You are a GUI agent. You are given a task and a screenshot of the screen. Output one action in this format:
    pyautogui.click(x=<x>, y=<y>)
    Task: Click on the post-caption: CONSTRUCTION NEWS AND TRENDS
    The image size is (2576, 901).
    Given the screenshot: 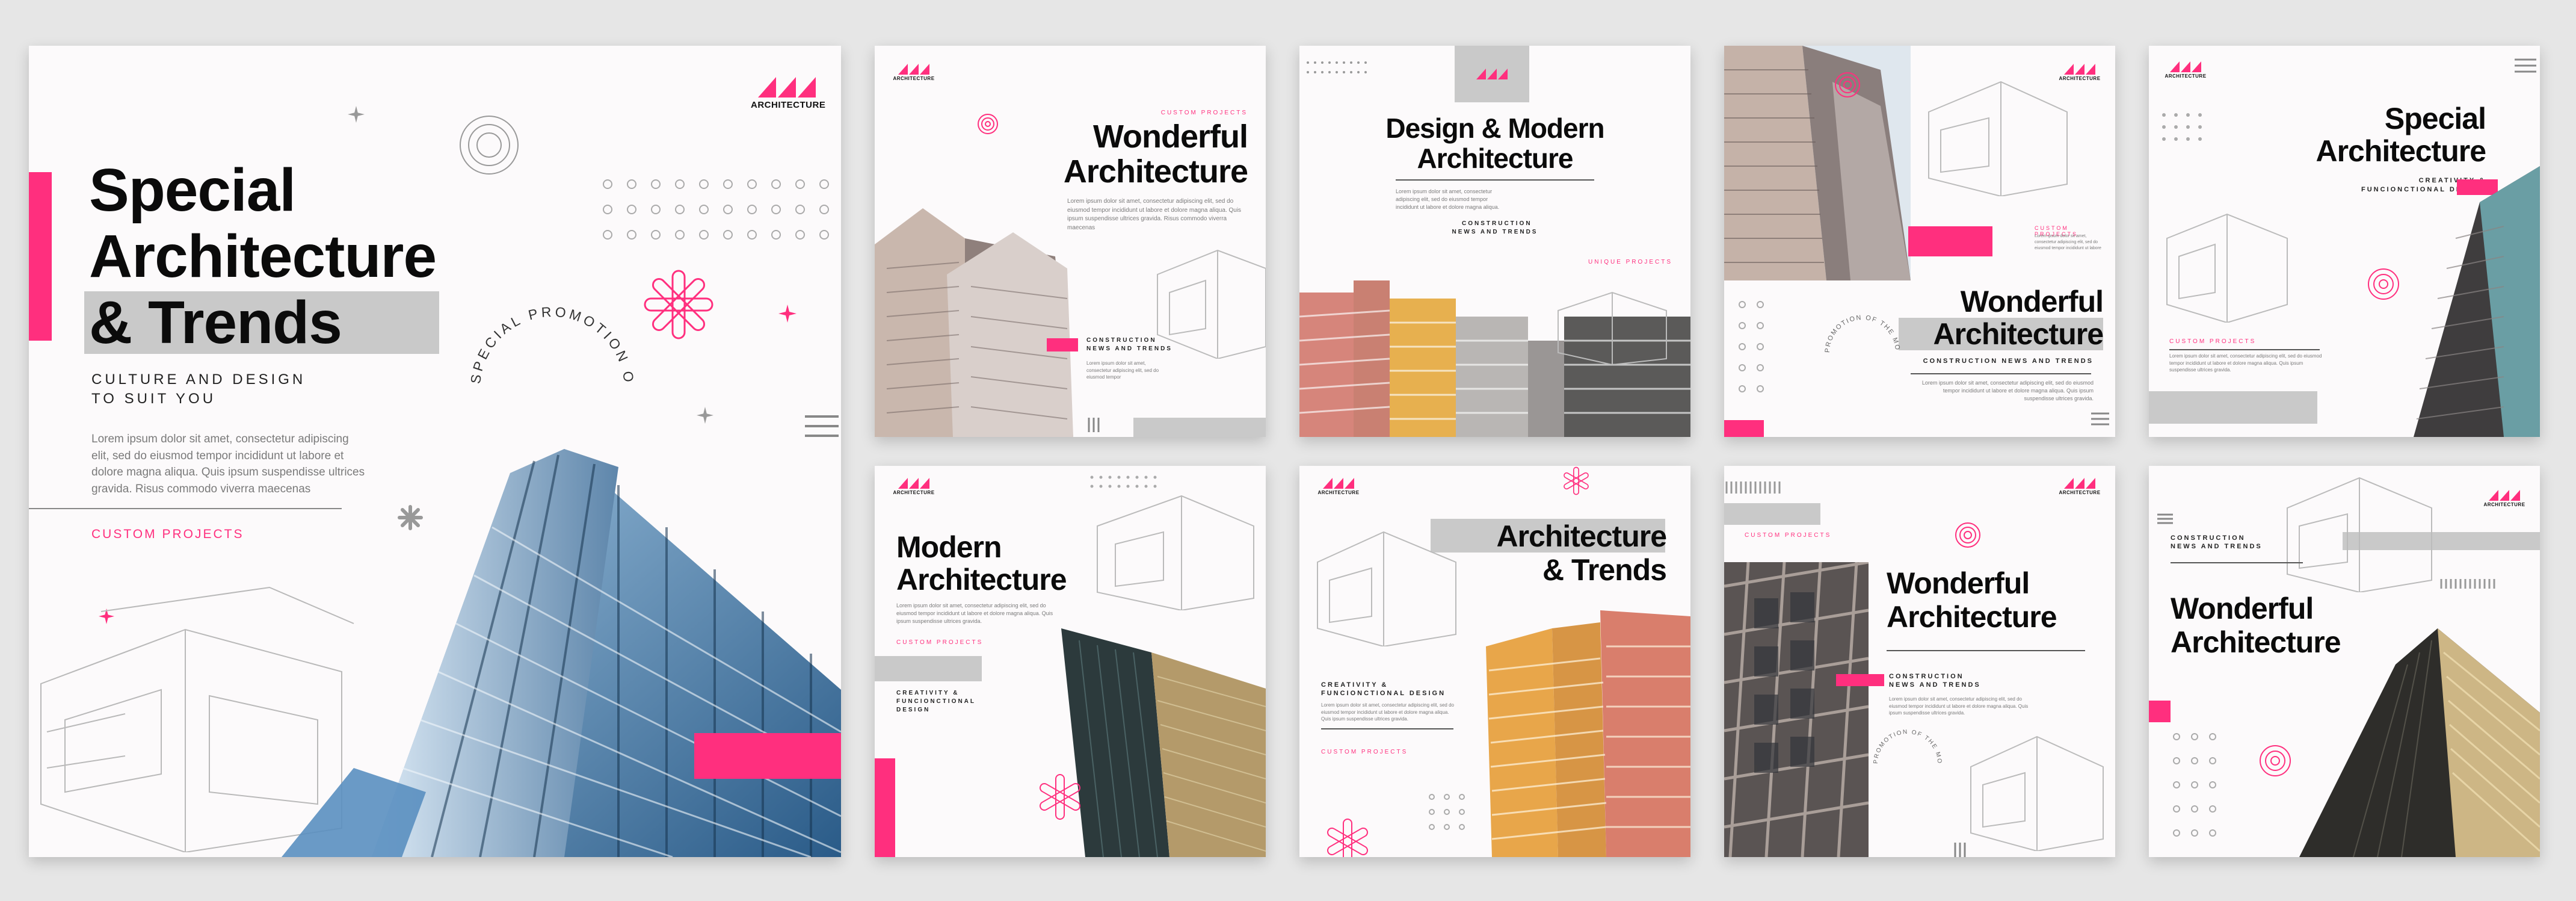 What is the action you would take?
    pyautogui.click(x=2008, y=362)
    